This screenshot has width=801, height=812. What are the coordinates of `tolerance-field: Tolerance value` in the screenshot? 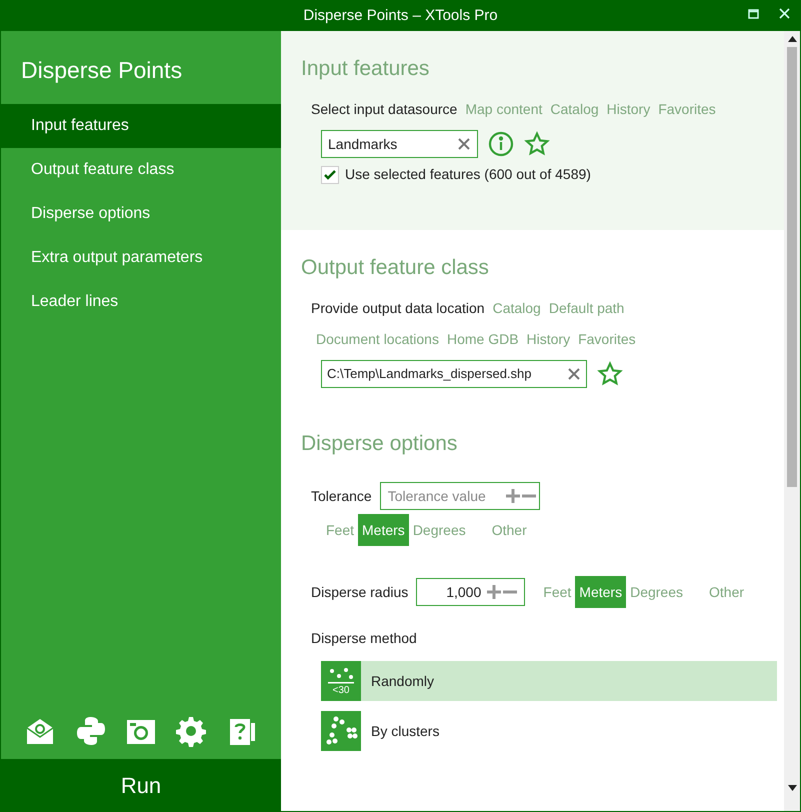 It's located at (460, 496).